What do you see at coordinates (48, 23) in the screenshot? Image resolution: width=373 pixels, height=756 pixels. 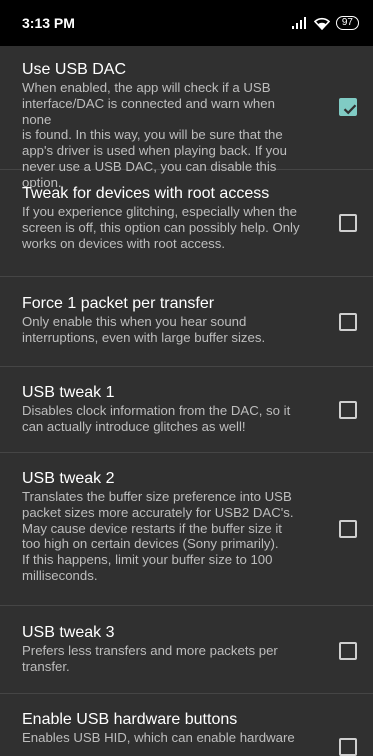 I see `status-time: 3:13 PM` at bounding box center [48, 23].